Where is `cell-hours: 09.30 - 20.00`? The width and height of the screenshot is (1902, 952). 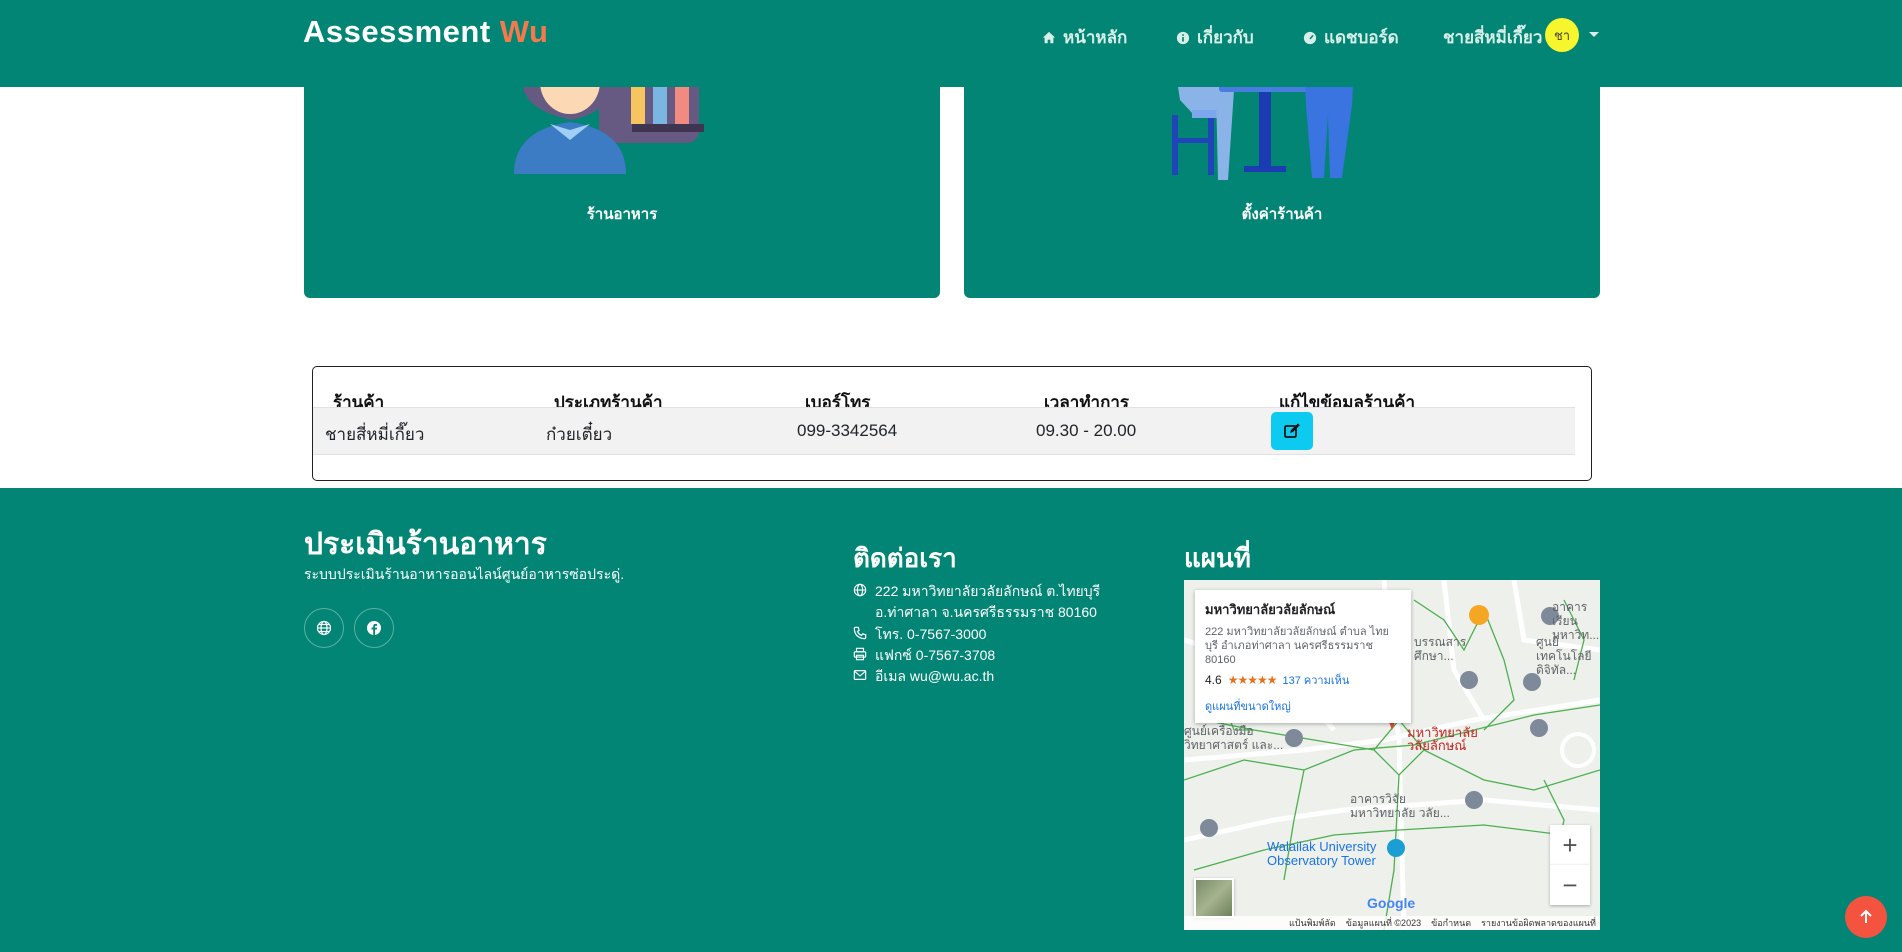 cell-hours: 09.30 - 20.00 is located at coordinates (1086, 430).